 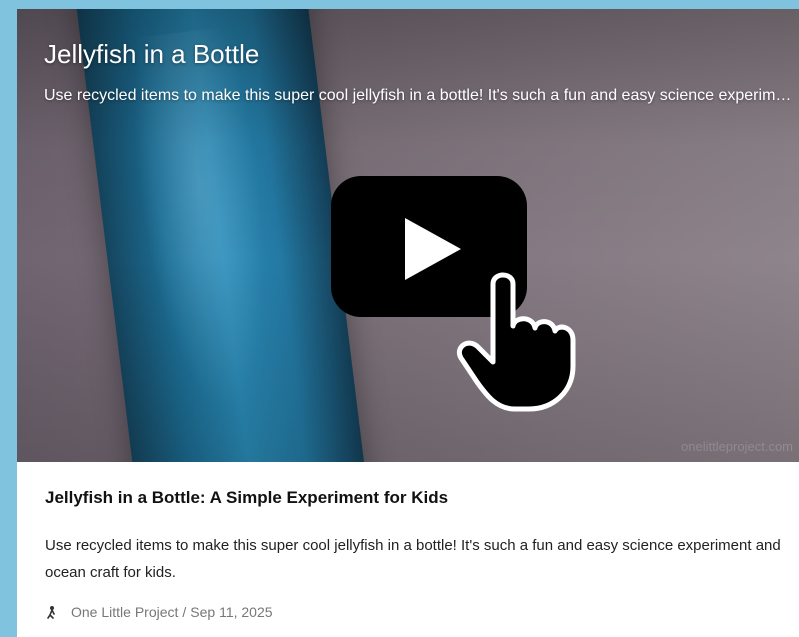 I want to click on author-name: One Little Project, so click(x=124, y=612).